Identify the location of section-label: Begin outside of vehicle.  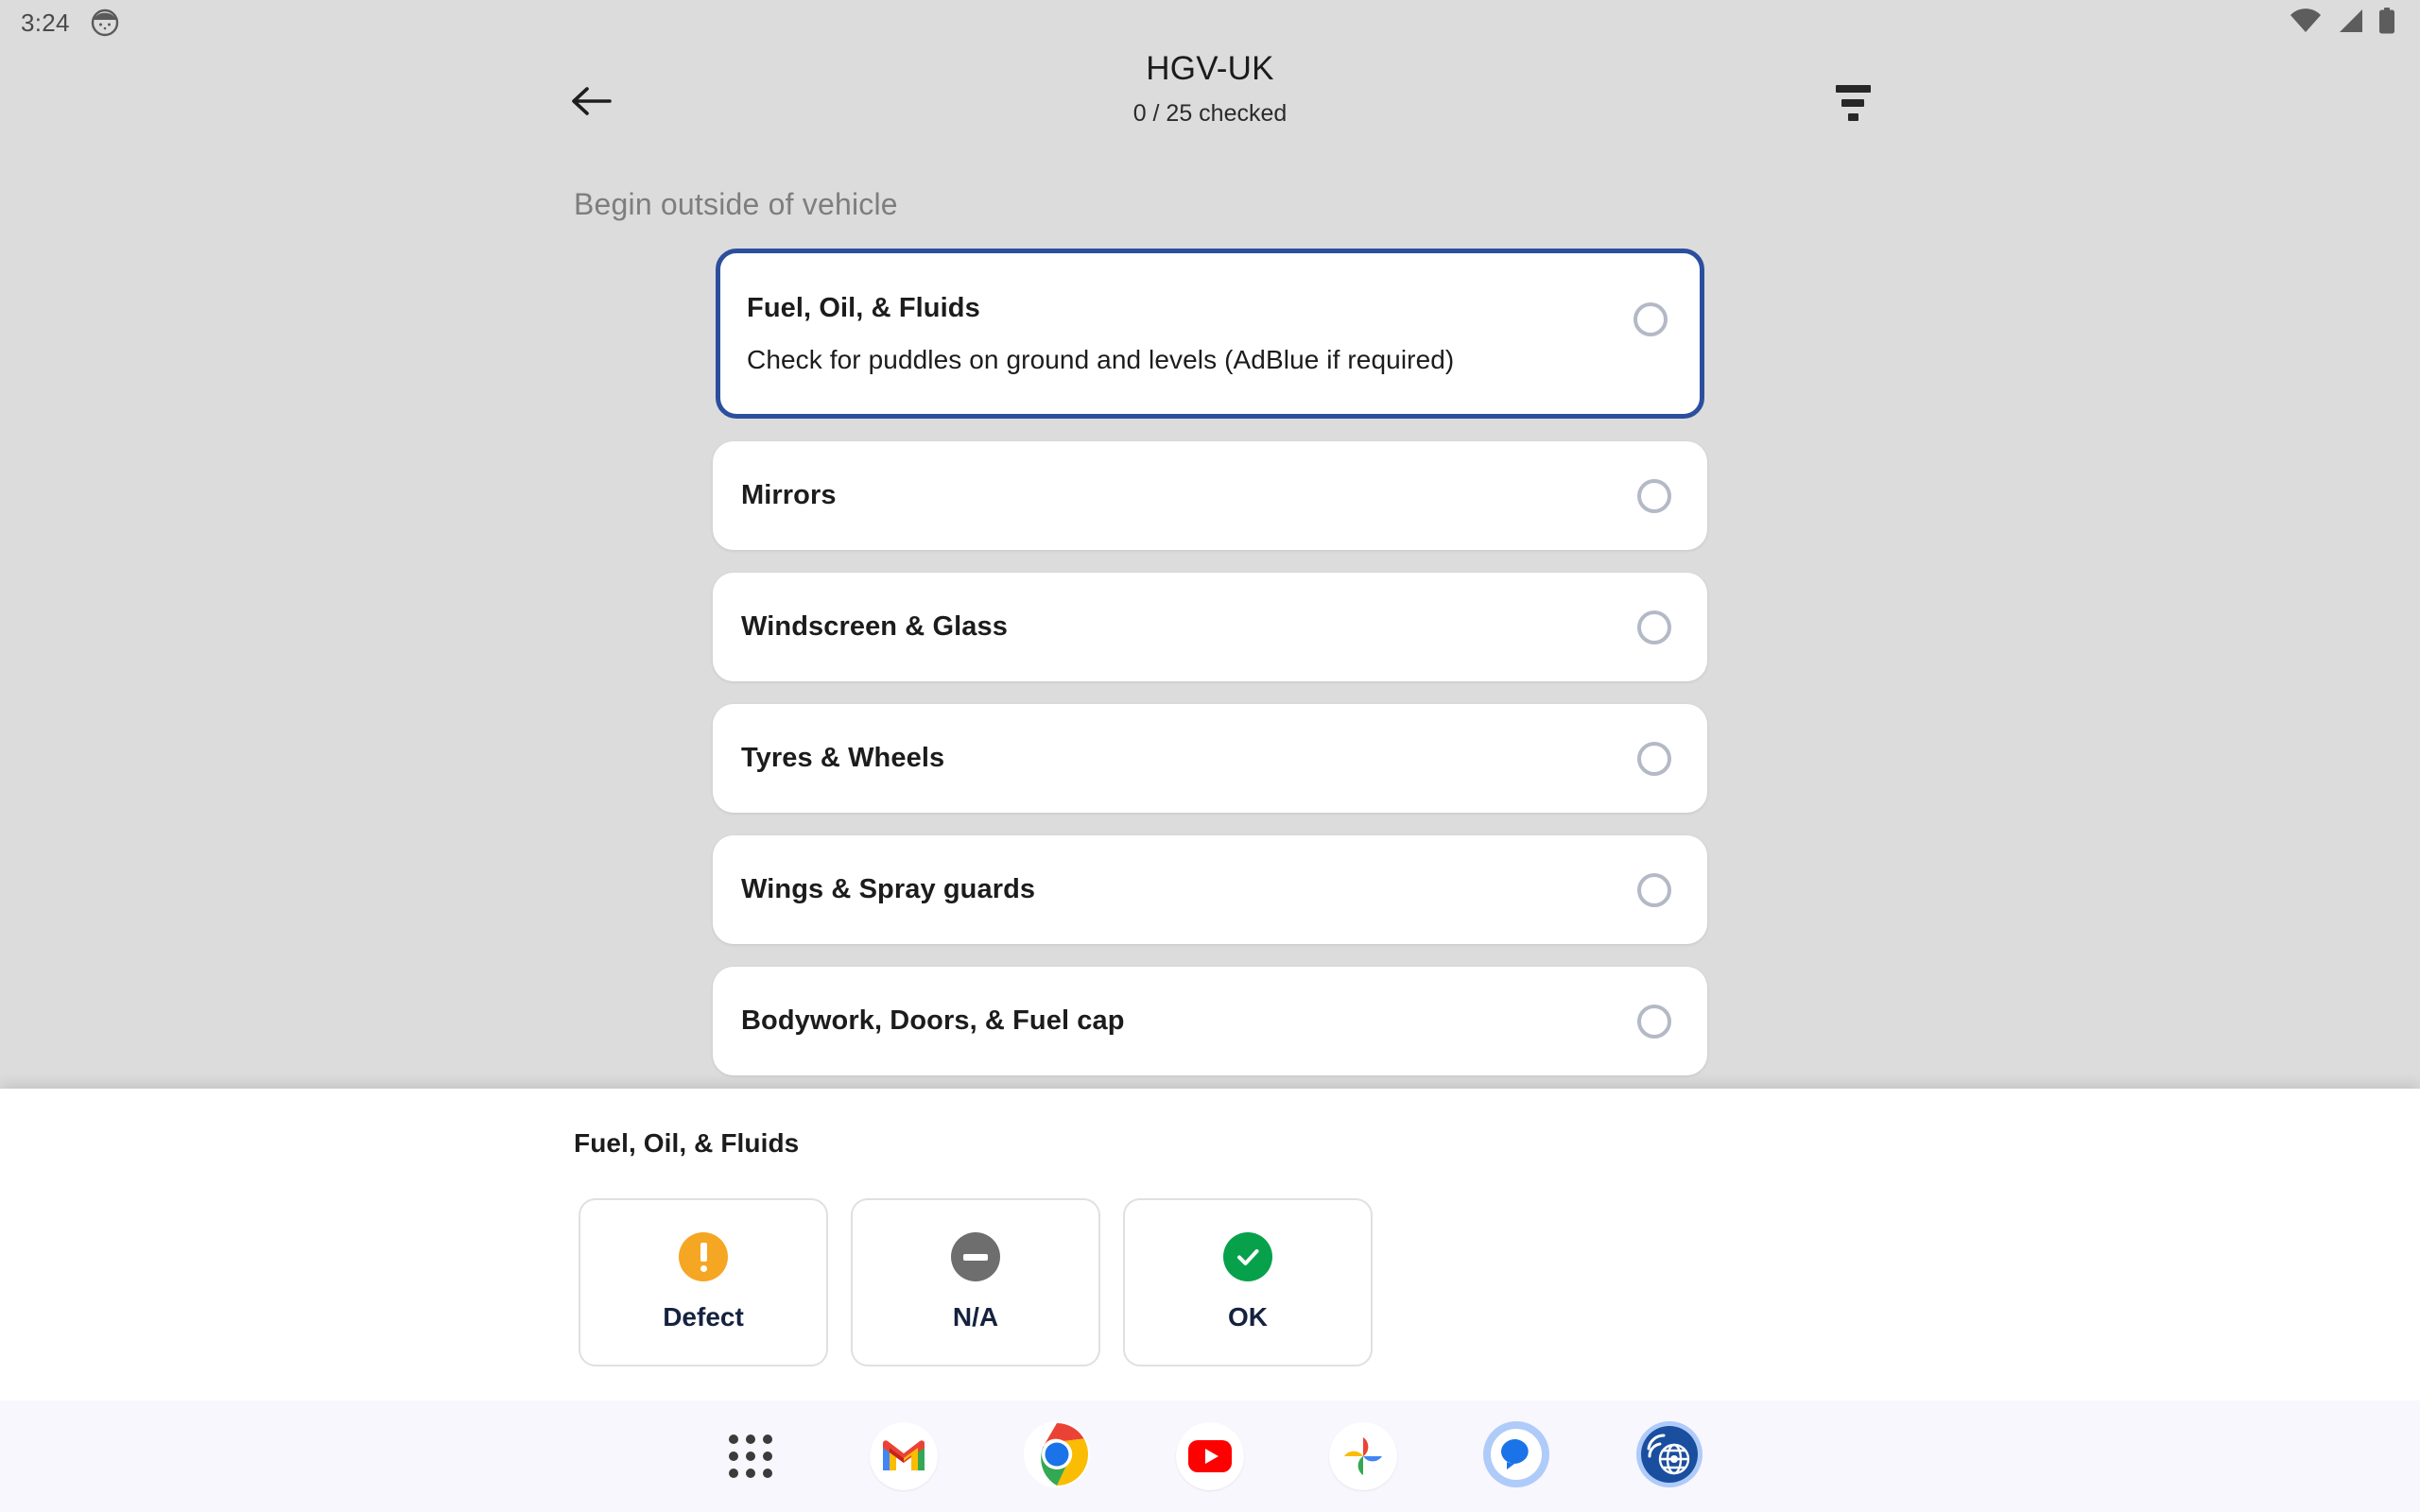
(736, 204).